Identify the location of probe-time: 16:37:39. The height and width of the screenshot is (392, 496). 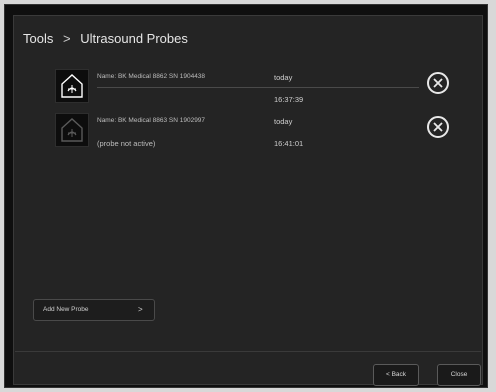
(289, 99).